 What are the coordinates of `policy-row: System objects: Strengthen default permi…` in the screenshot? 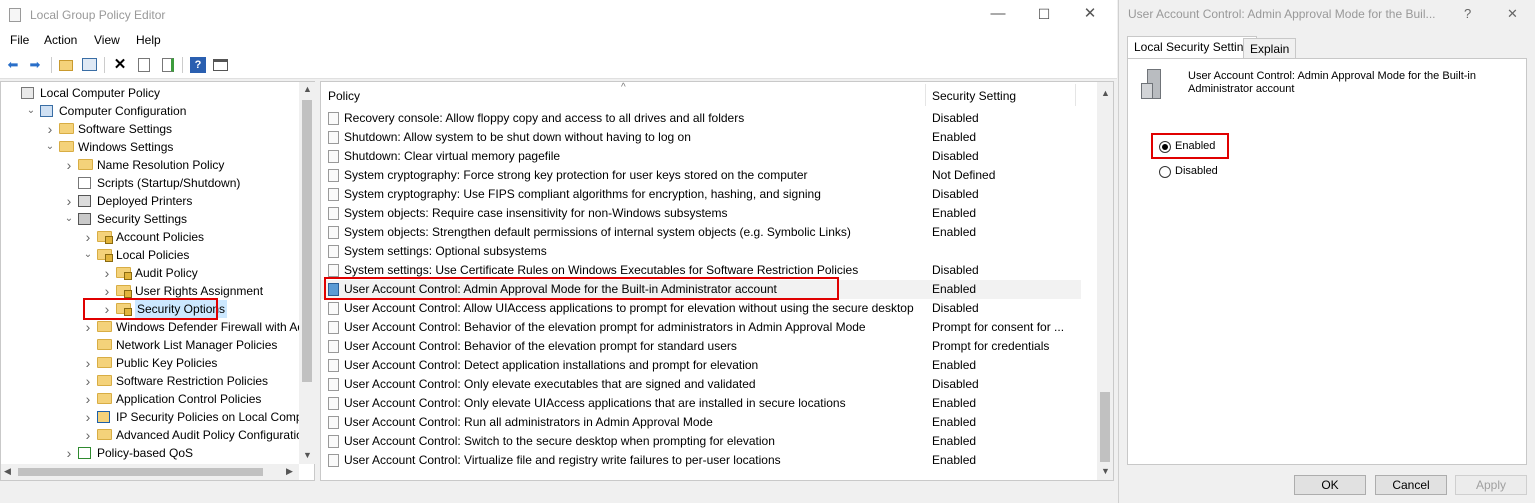 It's located at (701, 232).